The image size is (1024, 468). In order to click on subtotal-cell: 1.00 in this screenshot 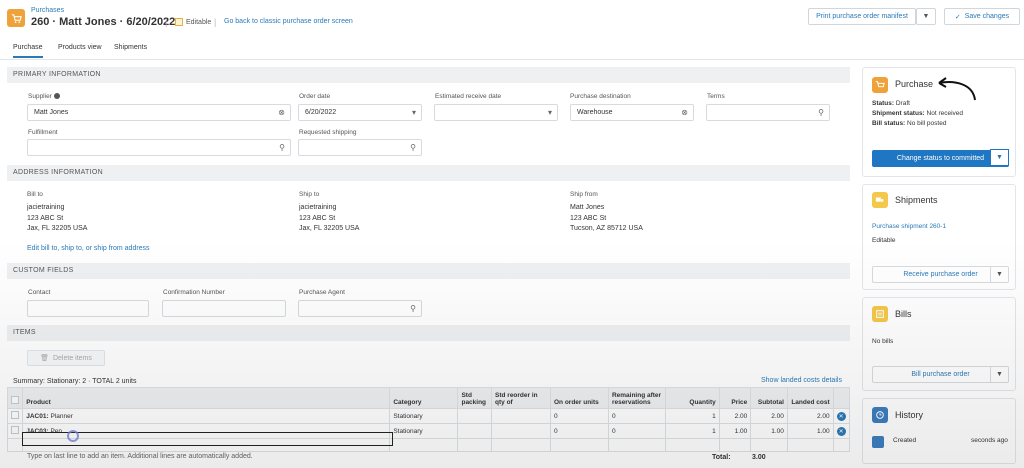, I will do `click(769, 431)`.